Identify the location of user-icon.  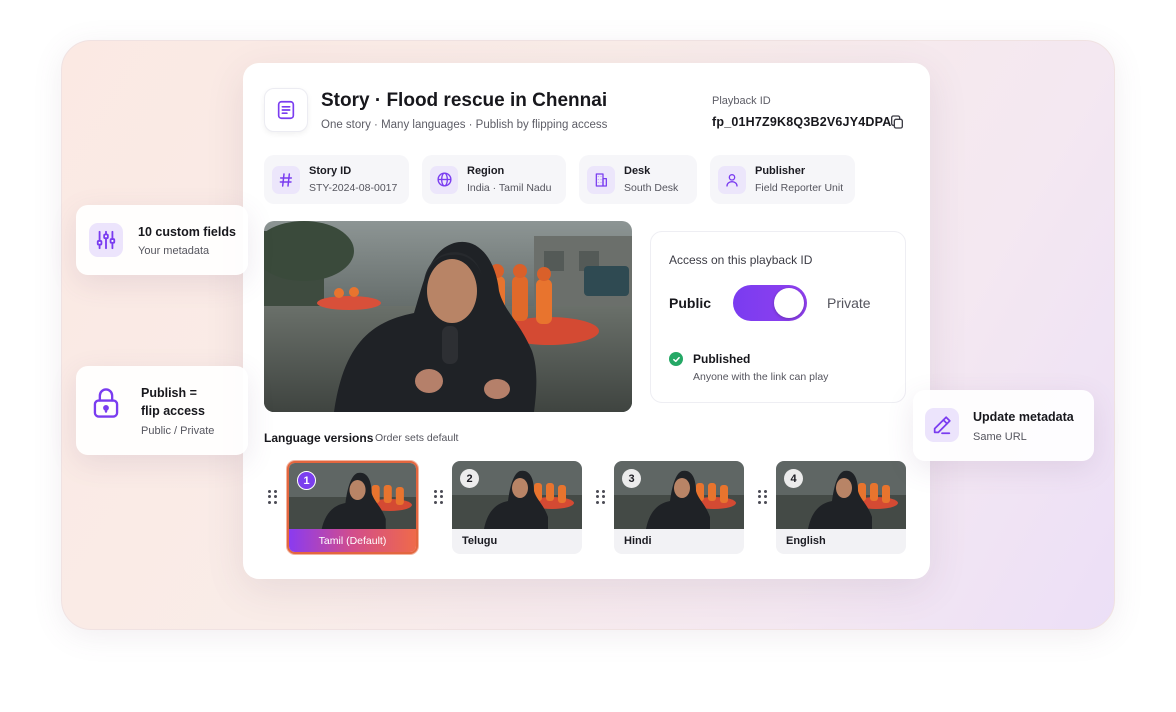
(732, 179).